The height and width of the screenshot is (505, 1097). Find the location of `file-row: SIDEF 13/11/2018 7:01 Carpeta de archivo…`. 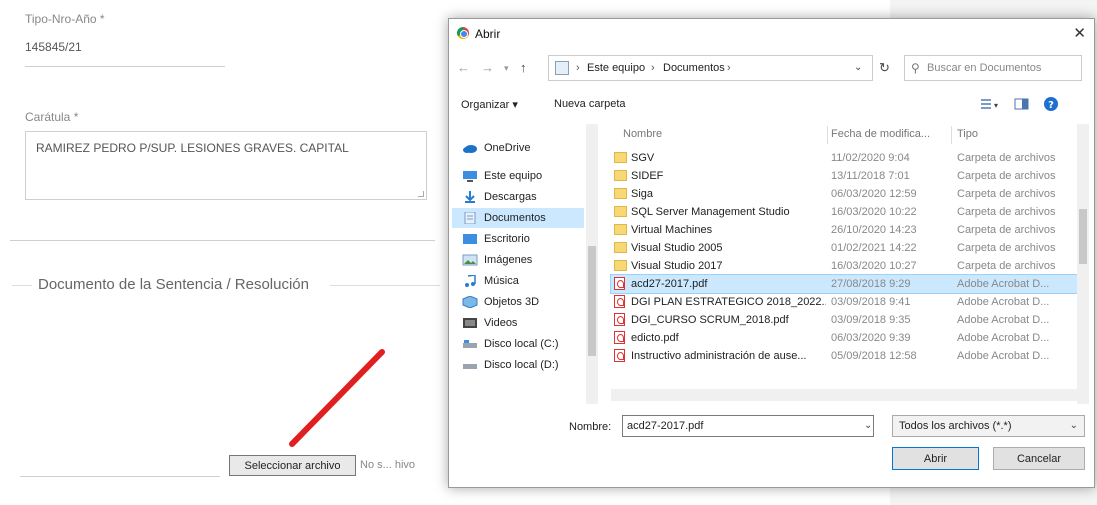

file-row: SIDEF 13/11/2018 7:01 Carpeta de archivo… is located at coordinates (844, 176).